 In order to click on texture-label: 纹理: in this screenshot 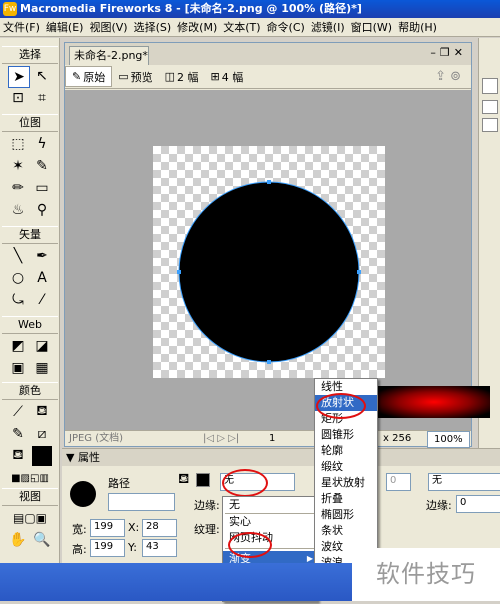, I will do `click(207, 529)`.